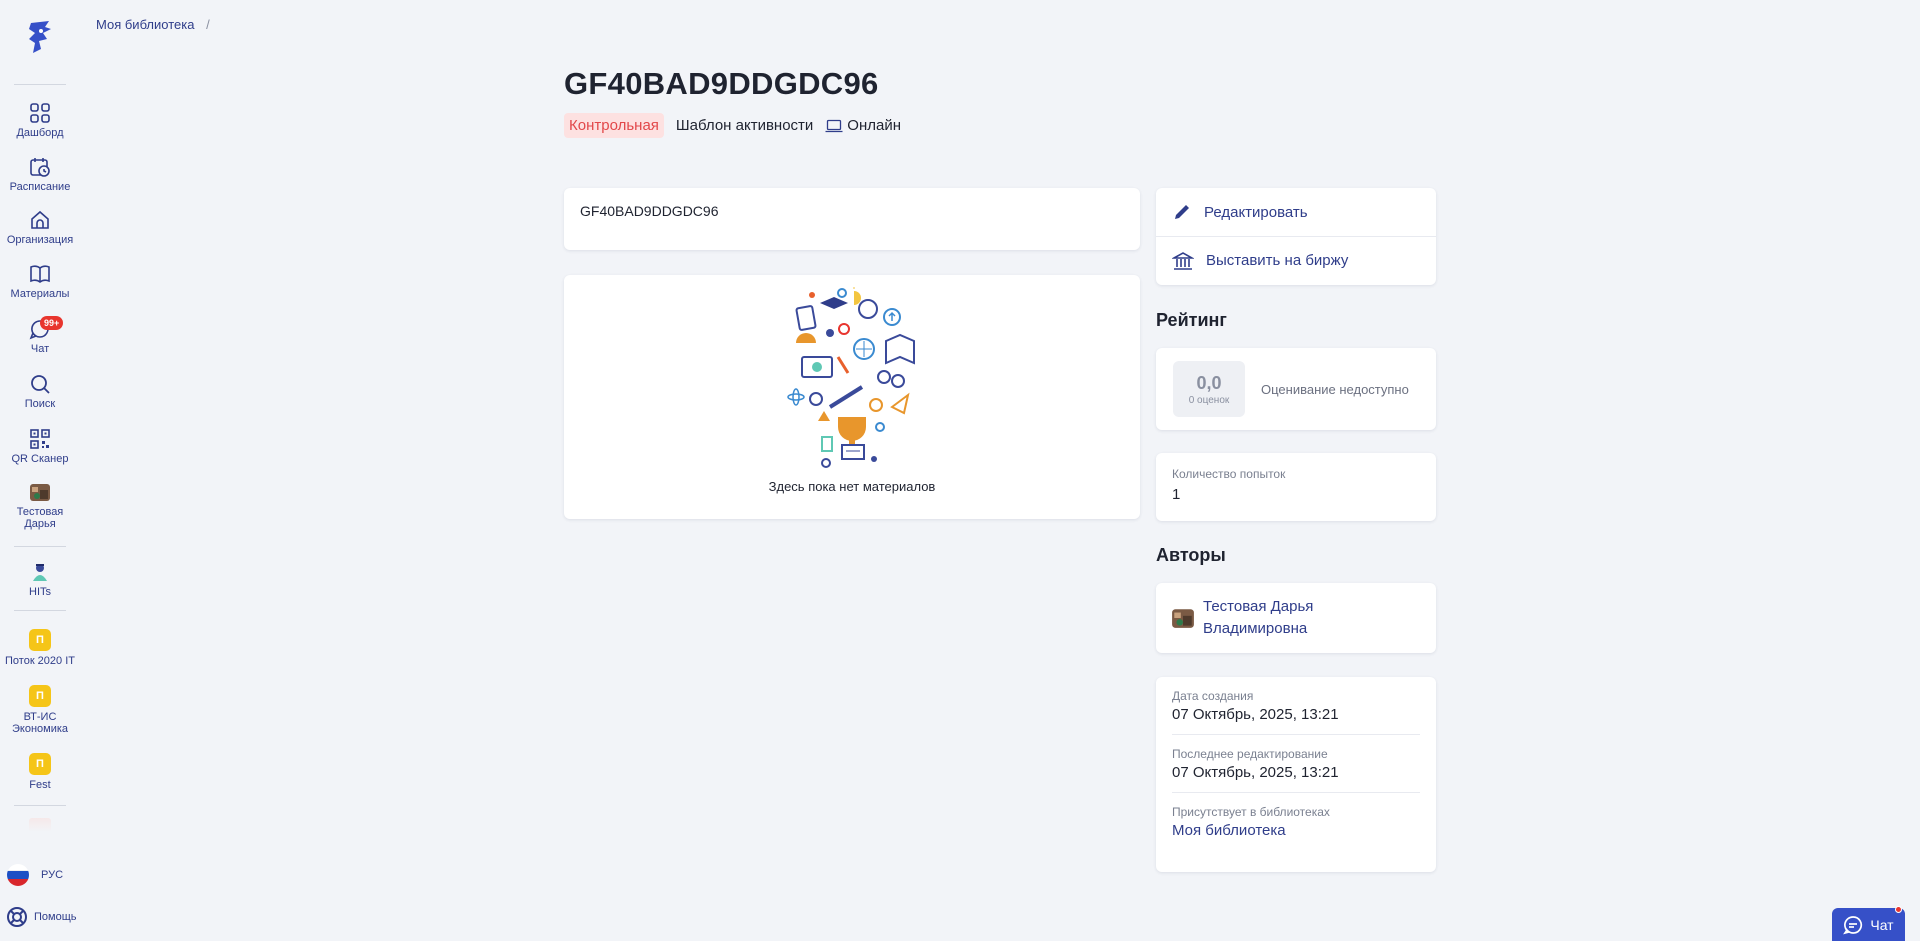  Describe the element at coordinates (40, 384) in the screenshot. I see `search-icon` at that location.